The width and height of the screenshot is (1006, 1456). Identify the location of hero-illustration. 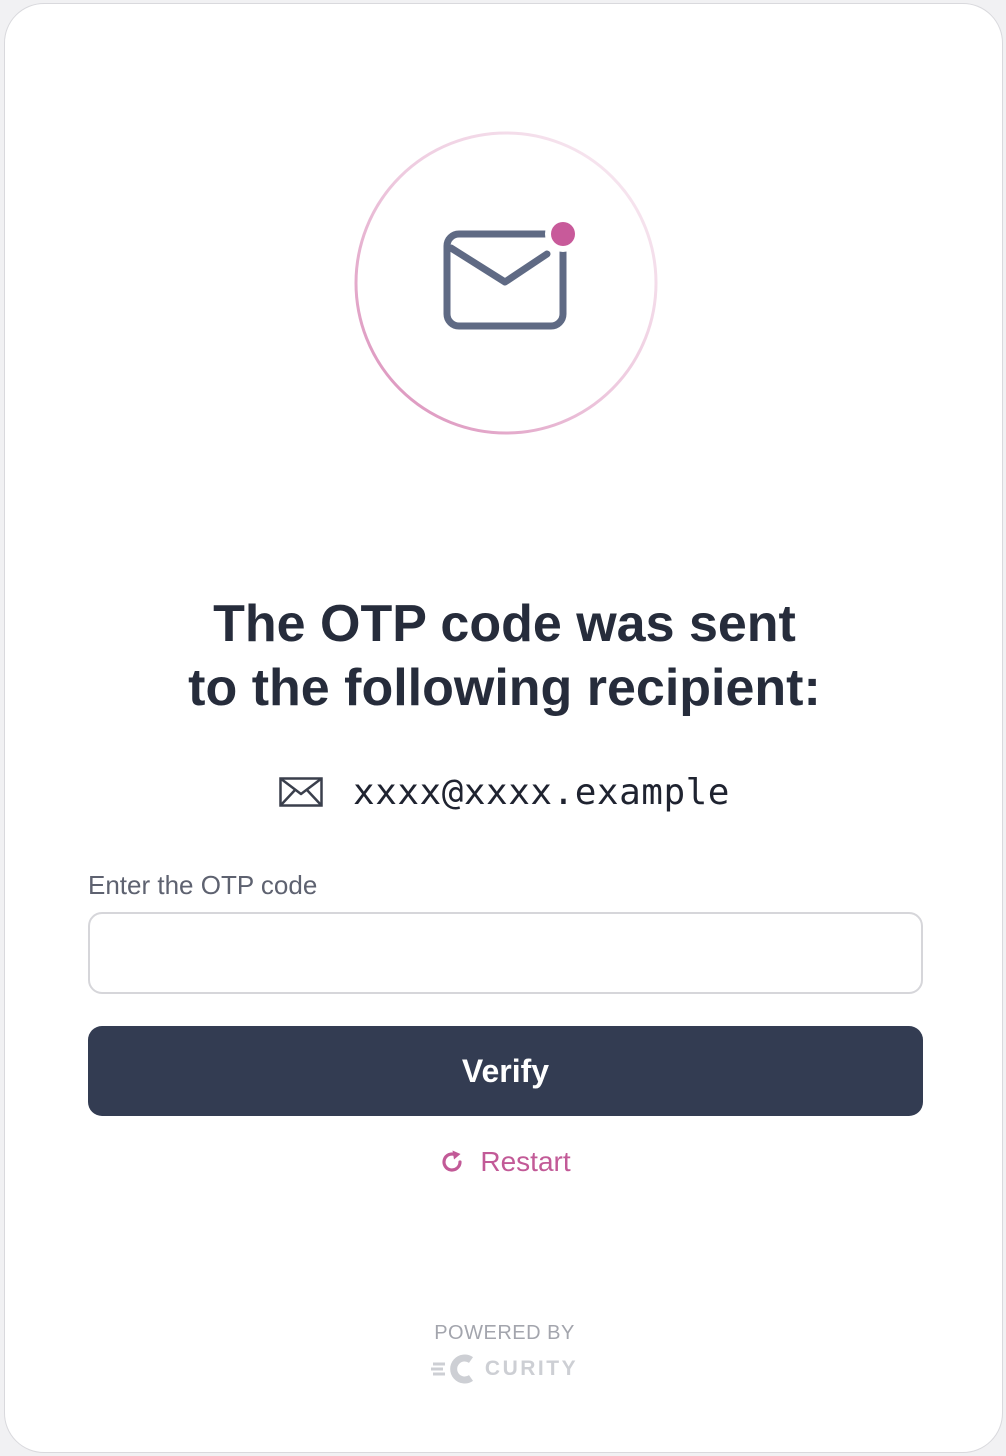
(506, 283).